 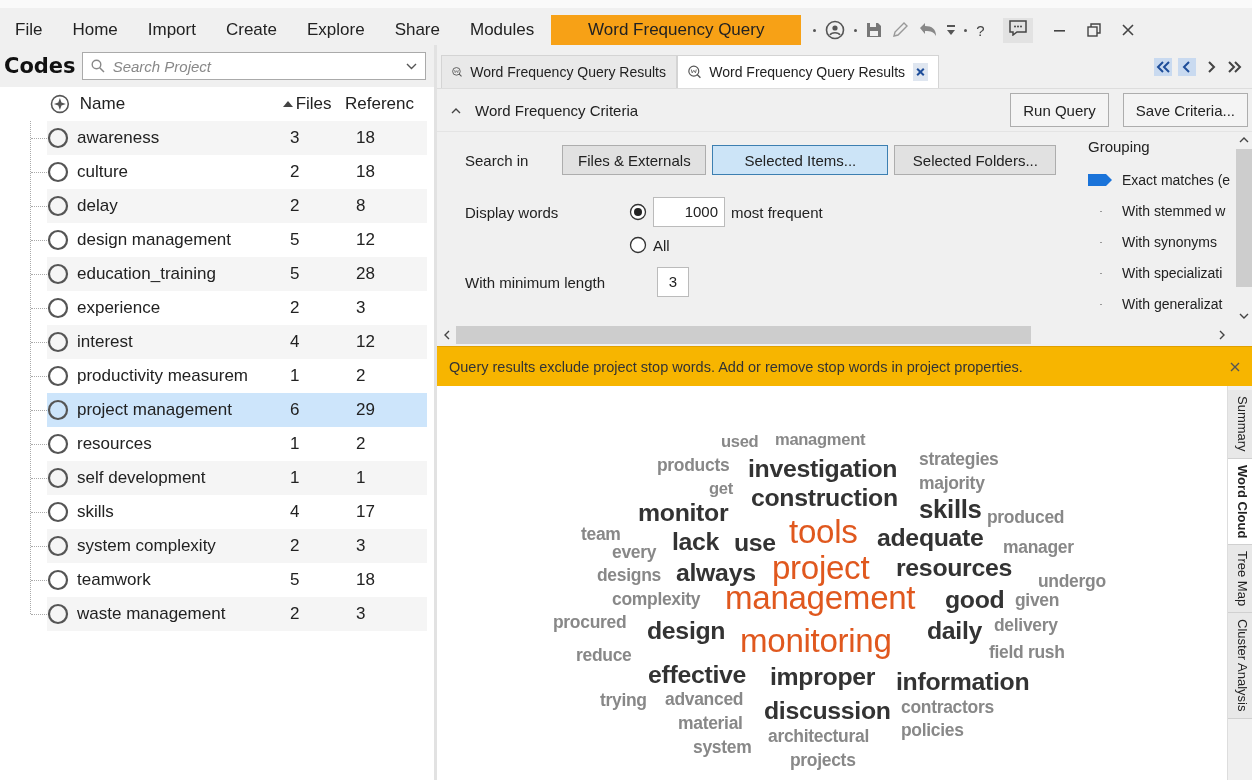 What do you see at coordinates (237, 580) in the screenshot?
I see `code-row: teamwork 5 18` at bounding box center [237, 580].